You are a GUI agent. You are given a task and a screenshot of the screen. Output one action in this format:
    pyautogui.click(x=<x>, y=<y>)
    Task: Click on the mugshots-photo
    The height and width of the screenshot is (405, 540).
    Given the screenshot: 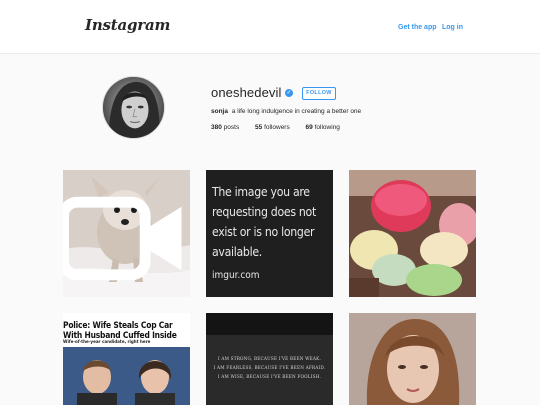 What is the action you would take?
    pyautogui.click(x=126, y=376)
    